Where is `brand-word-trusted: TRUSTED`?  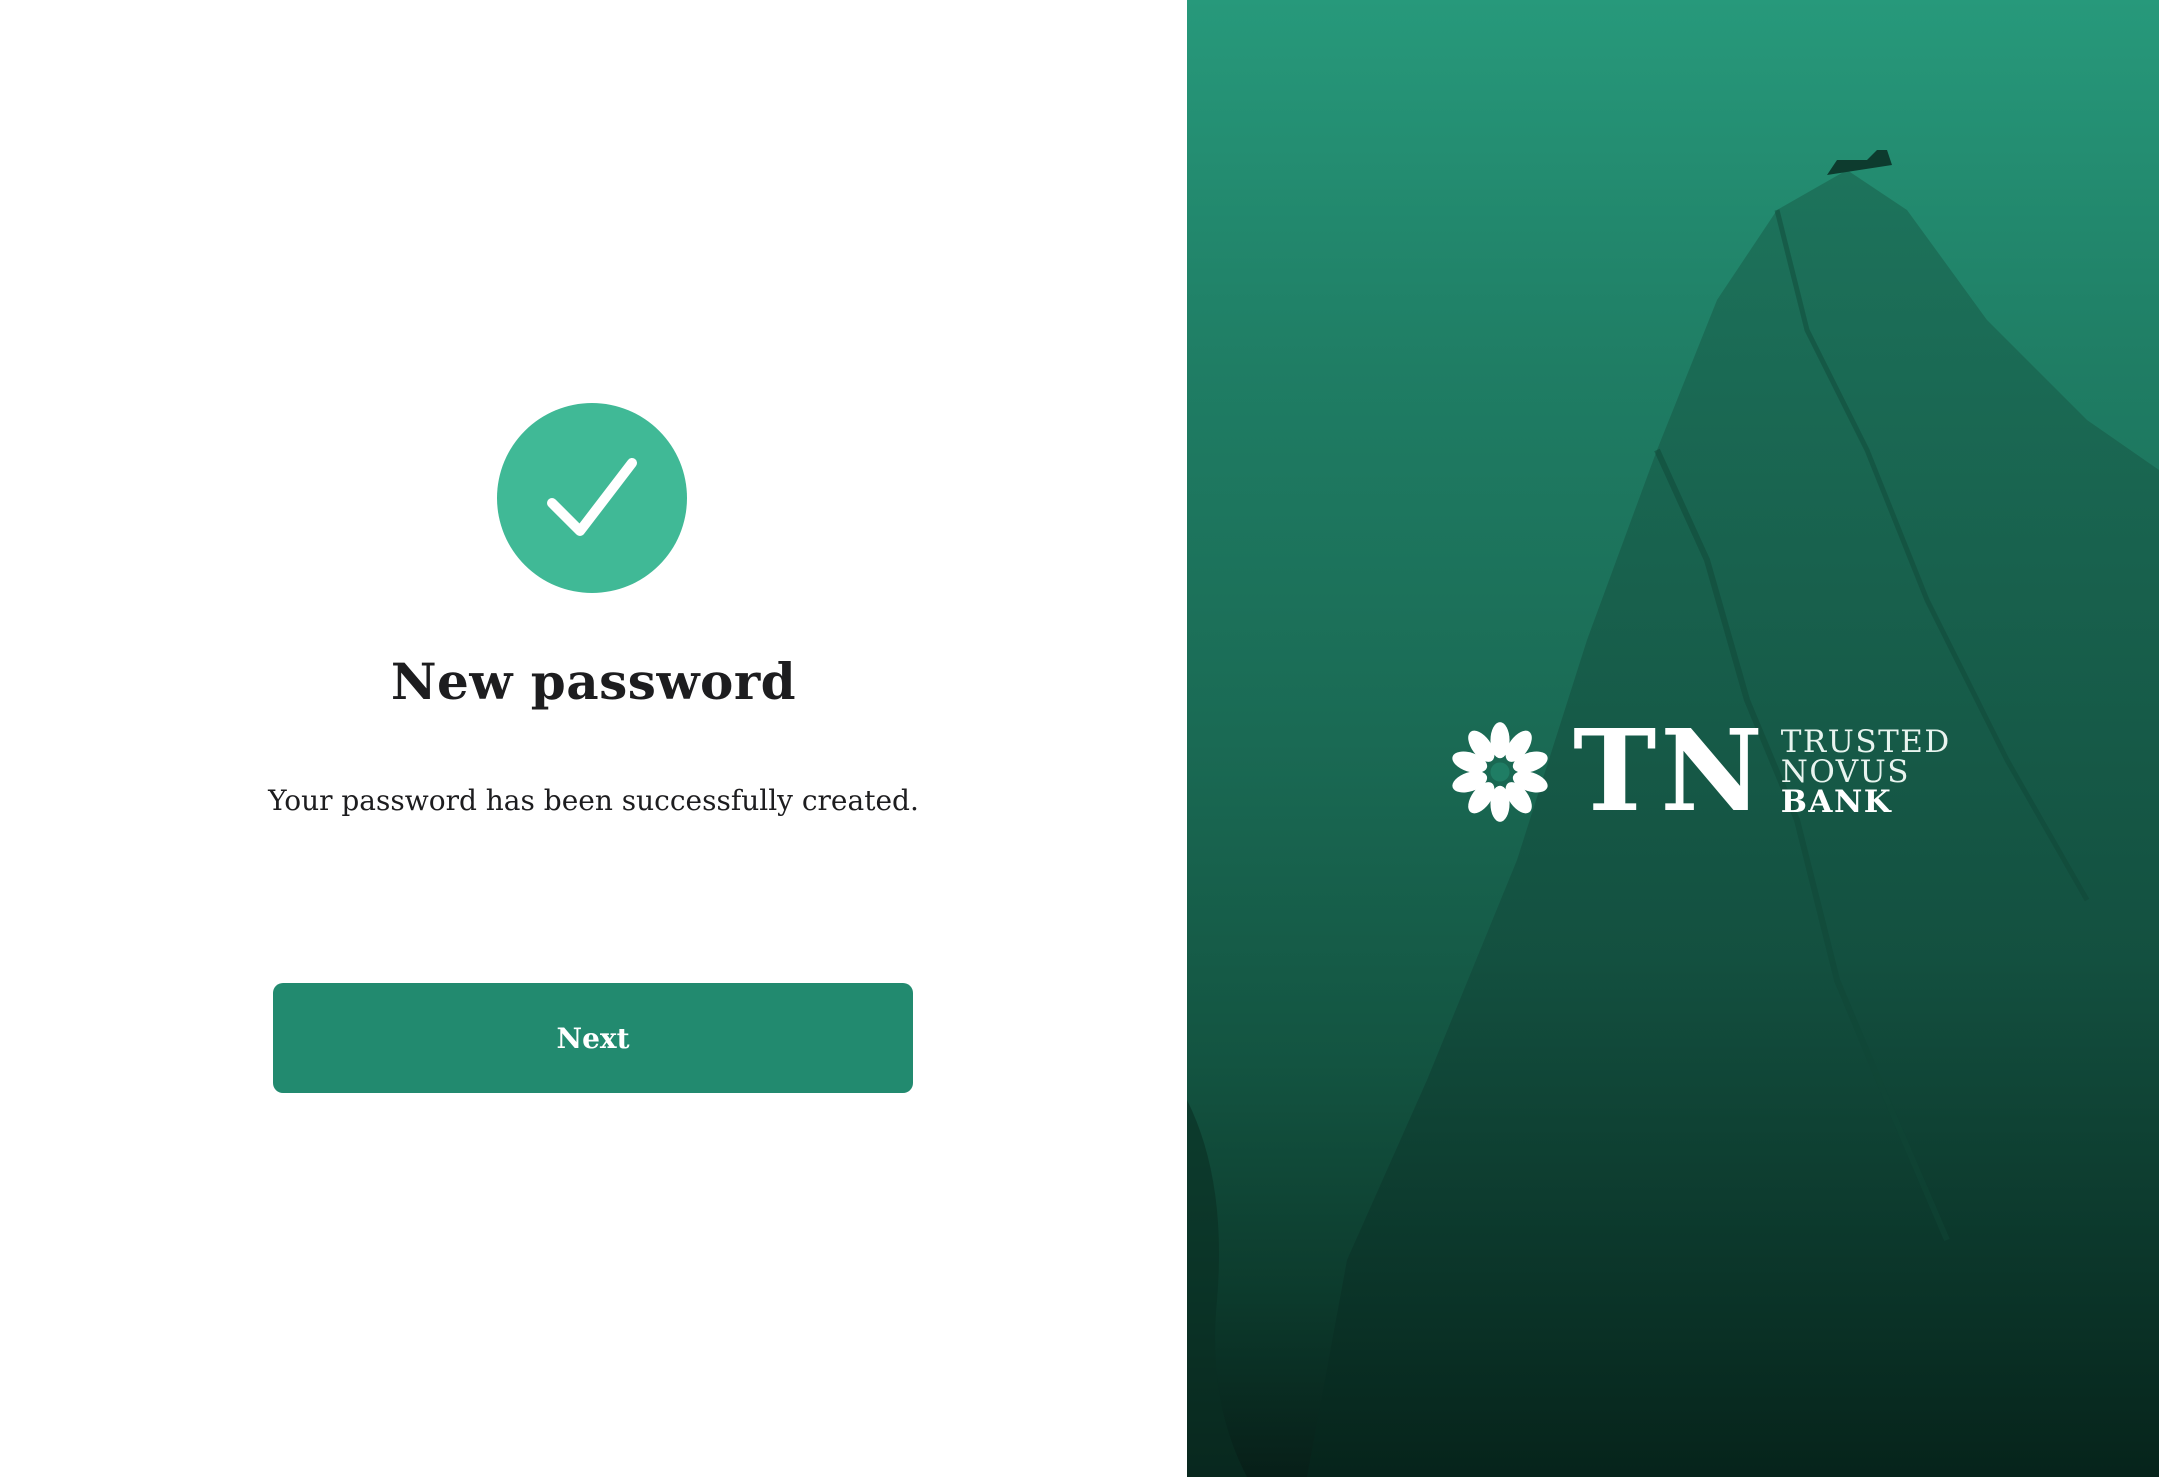
brand-word-trusted: TRUSTED is located at coordinates (1865, 742).